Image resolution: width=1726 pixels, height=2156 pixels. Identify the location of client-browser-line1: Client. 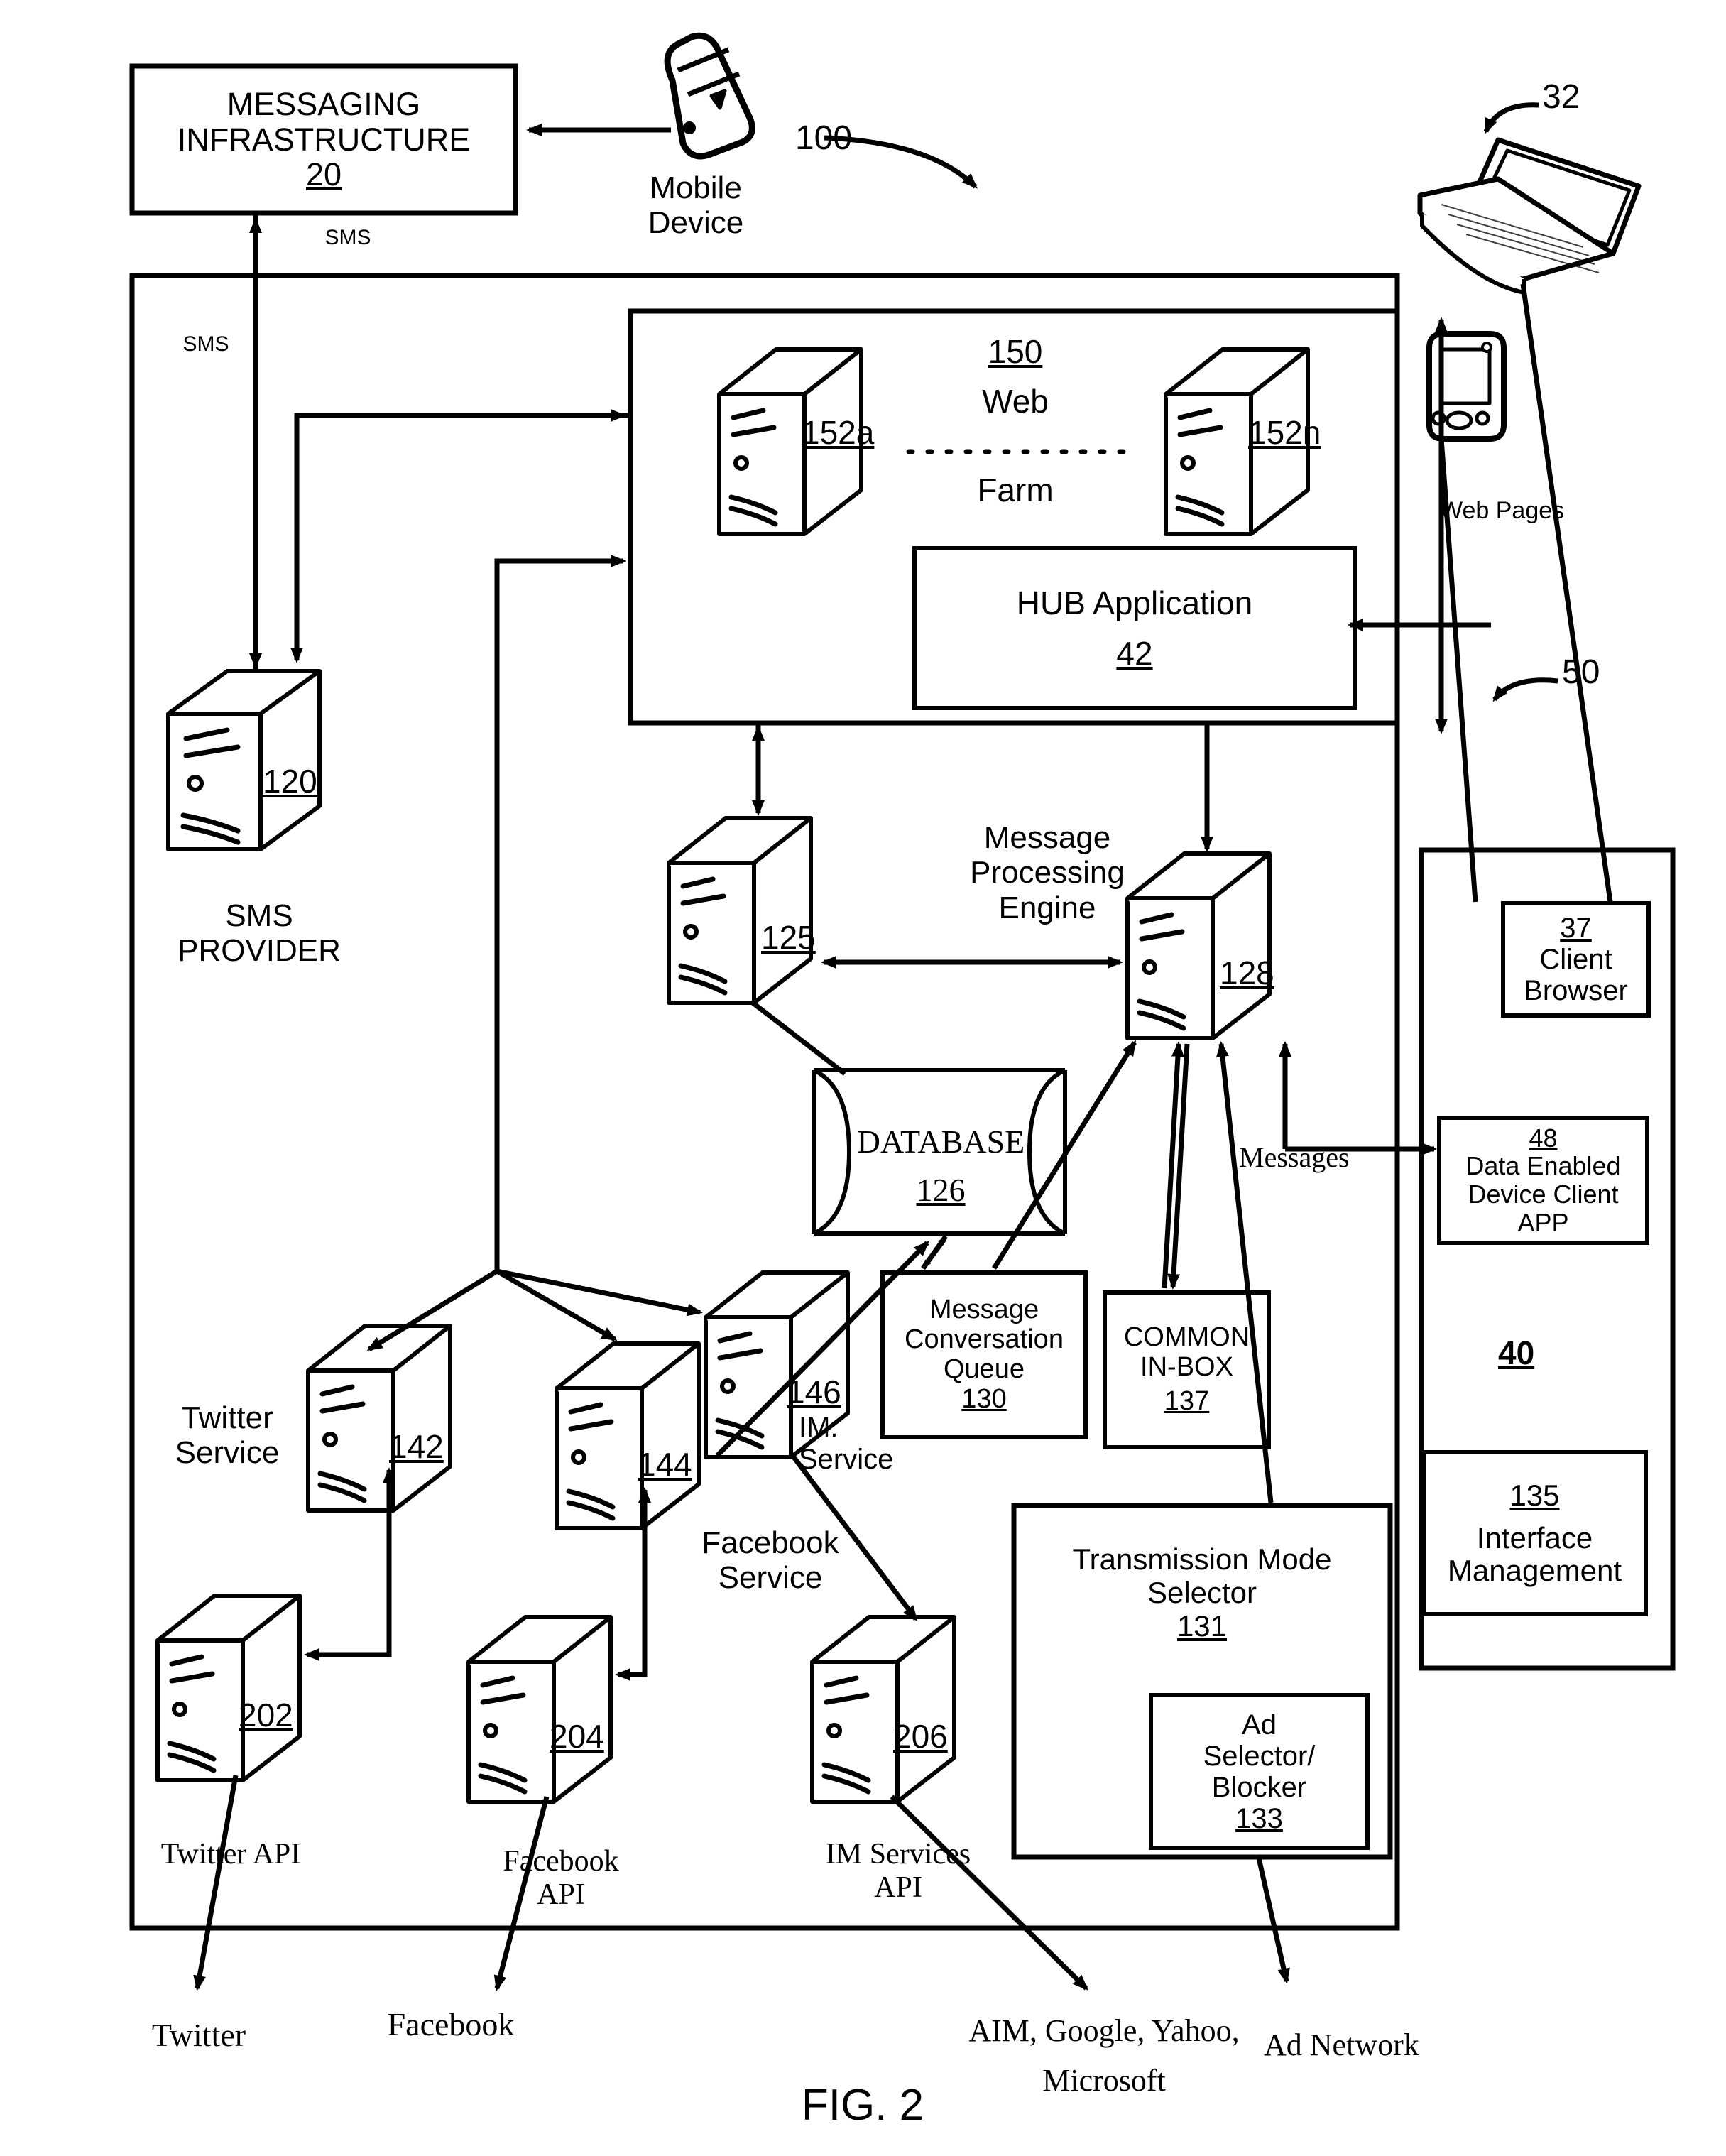
(1576, 960).